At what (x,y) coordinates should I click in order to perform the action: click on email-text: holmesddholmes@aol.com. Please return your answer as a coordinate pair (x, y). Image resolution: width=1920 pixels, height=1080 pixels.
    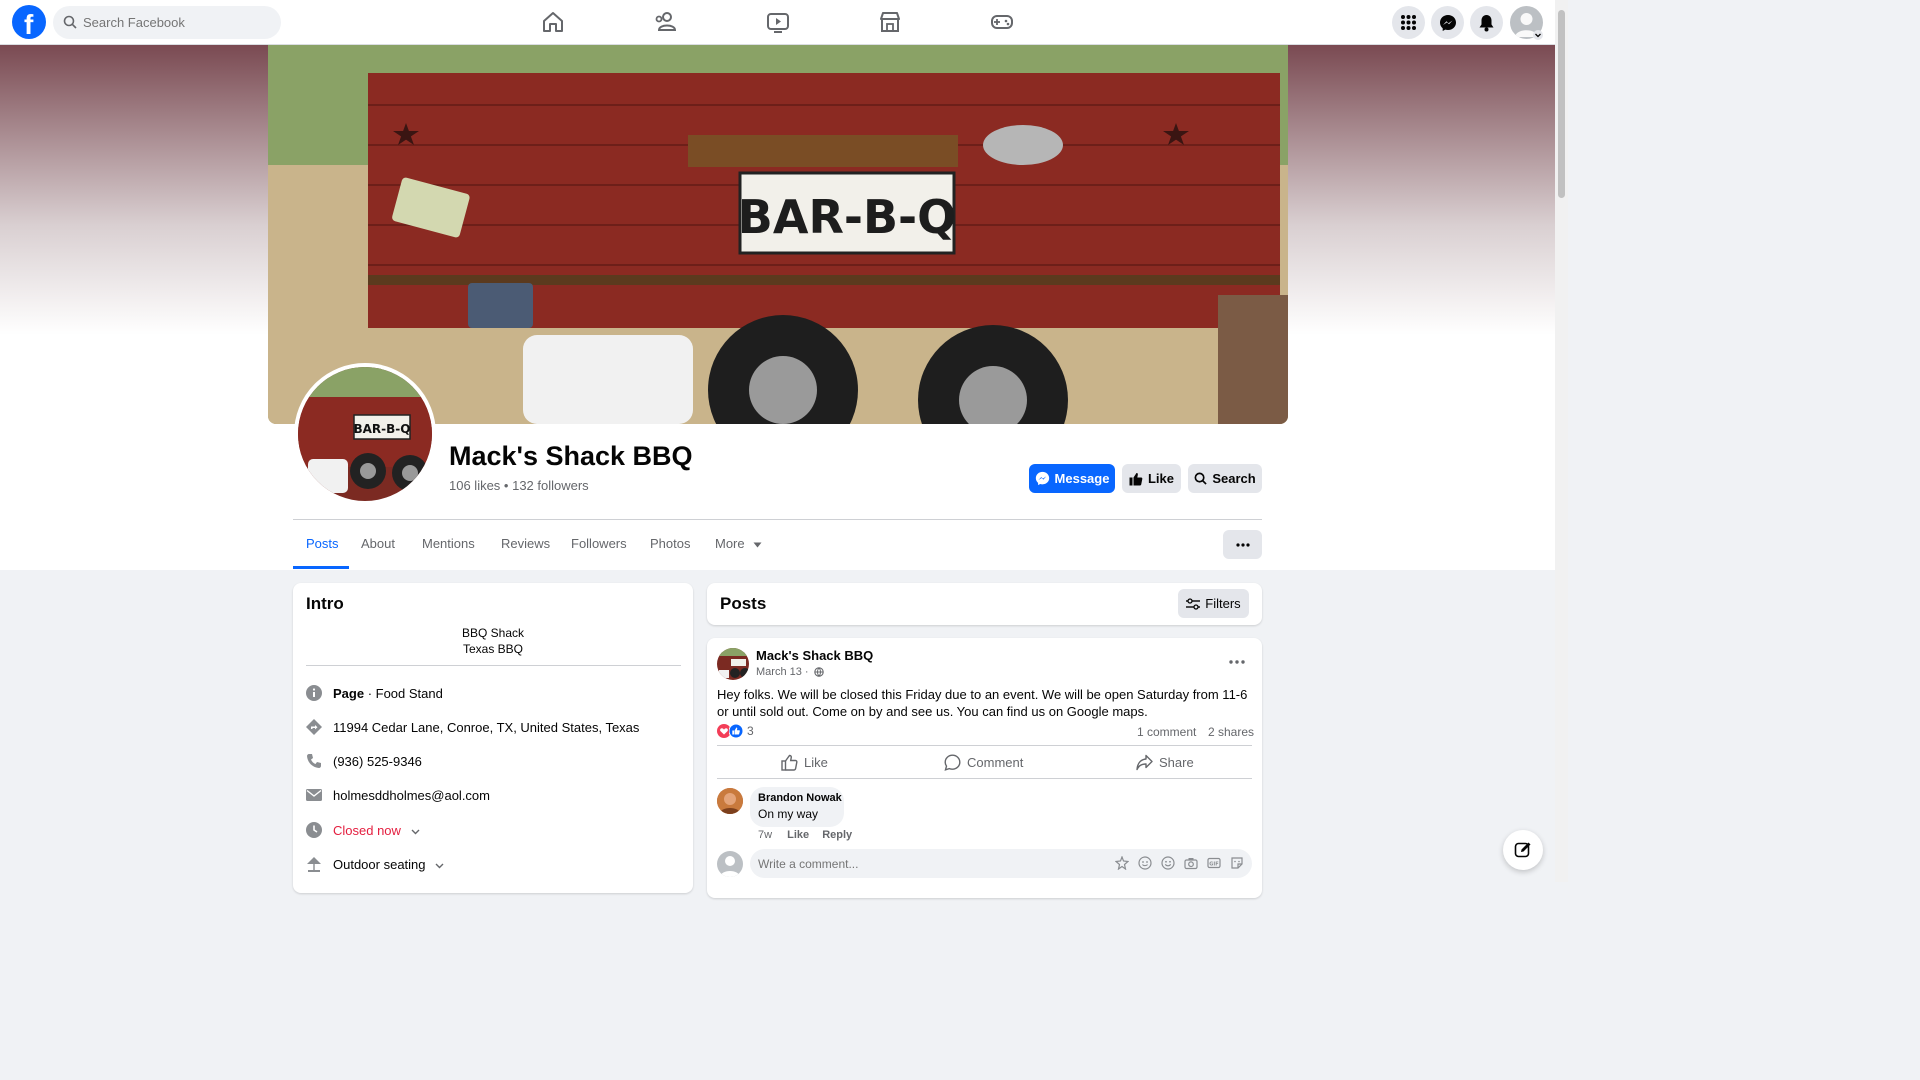
    Looking at the image, I should click on (411, 795).